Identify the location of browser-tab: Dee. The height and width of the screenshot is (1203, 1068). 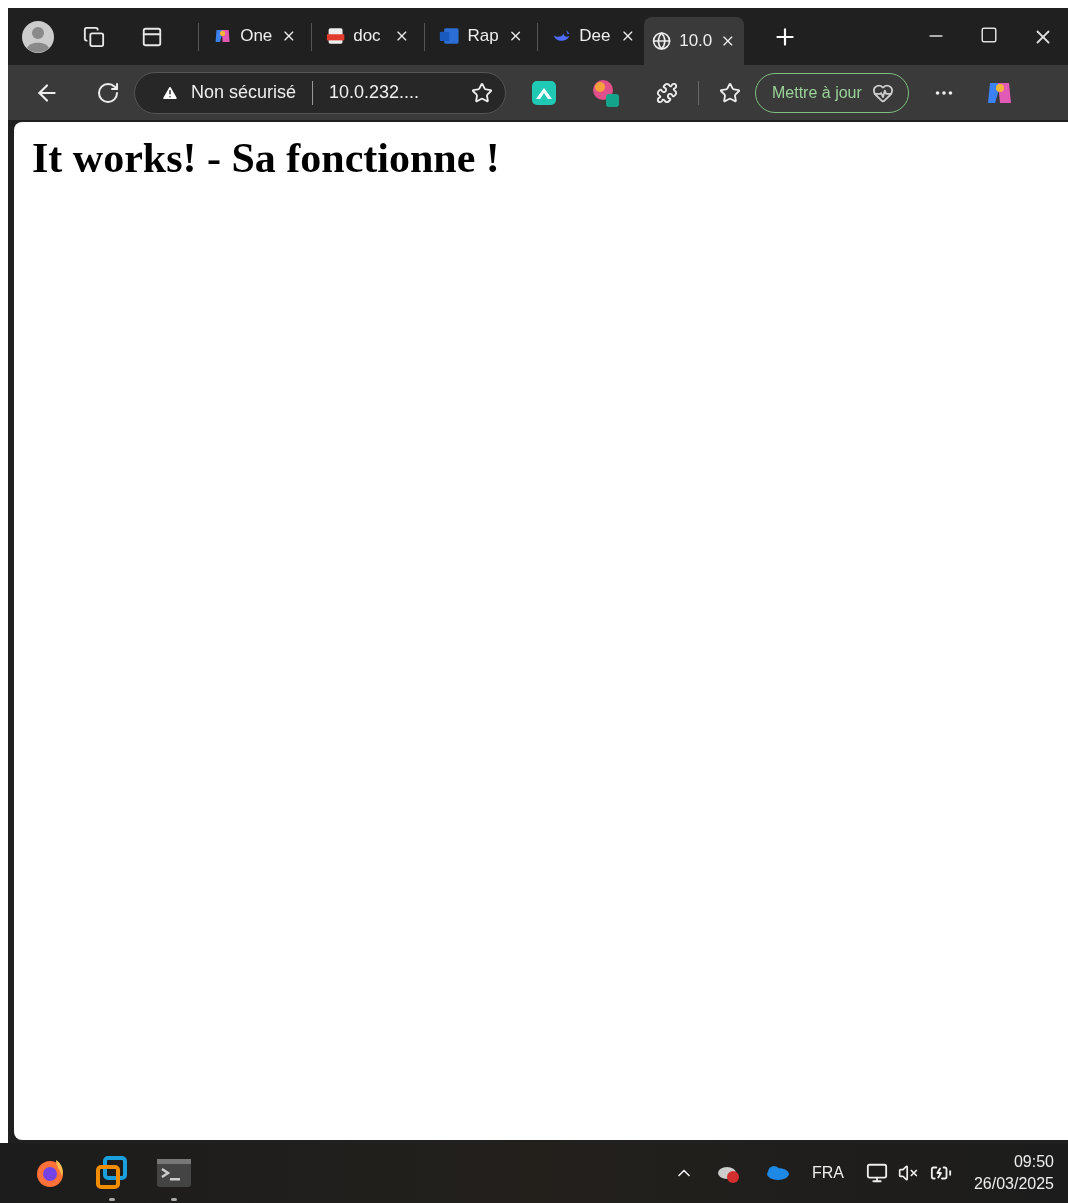
(594, 36).